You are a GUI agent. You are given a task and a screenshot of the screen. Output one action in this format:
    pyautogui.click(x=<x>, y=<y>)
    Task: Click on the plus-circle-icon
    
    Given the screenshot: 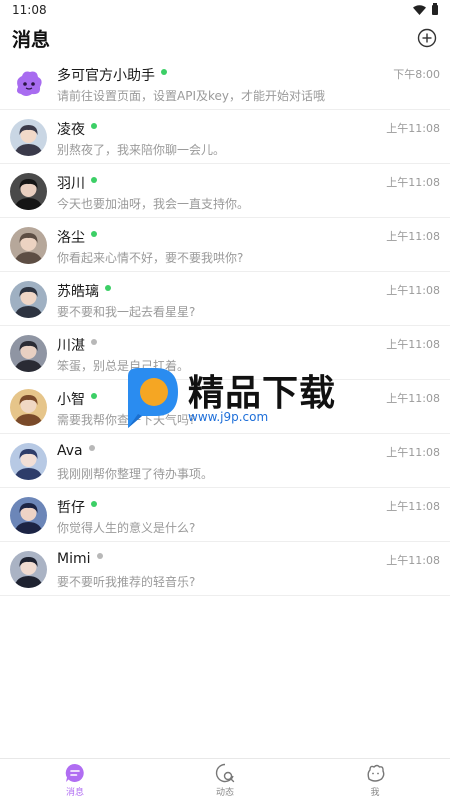 What is the action you would take?
    pyautogui.click(x=427, y=38)
    